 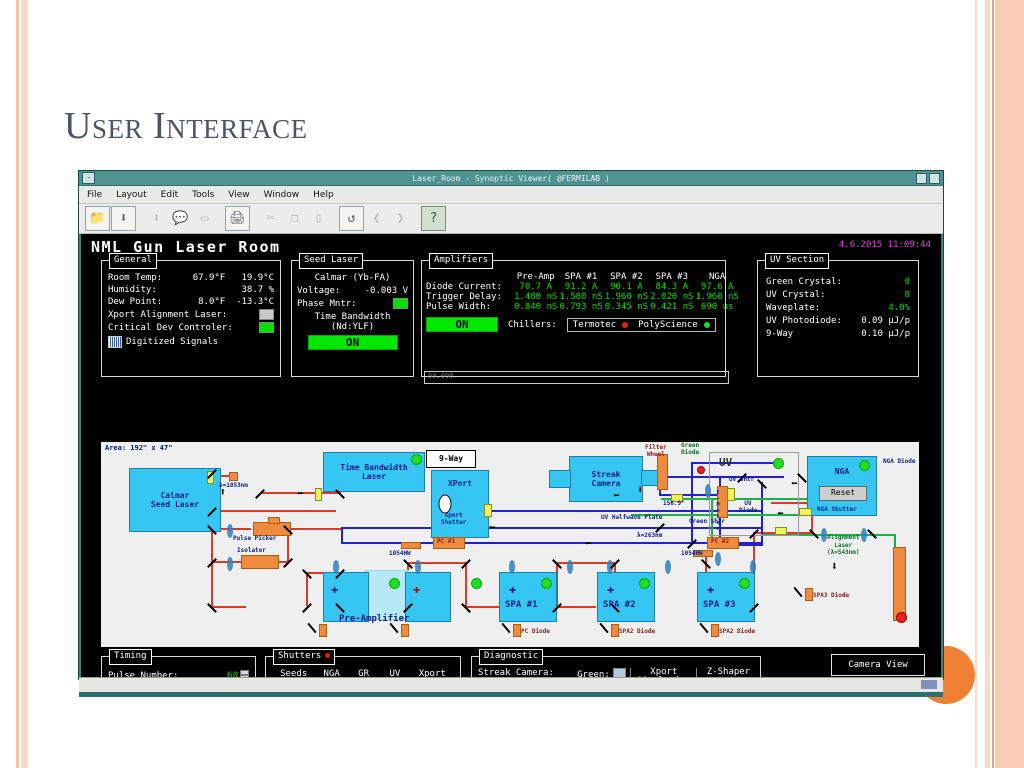 What do you see at coordinates (837, 509) in the screenshot?
I see `nga-shutter-label: NGA Shutter` at bounding box center [837, 509].